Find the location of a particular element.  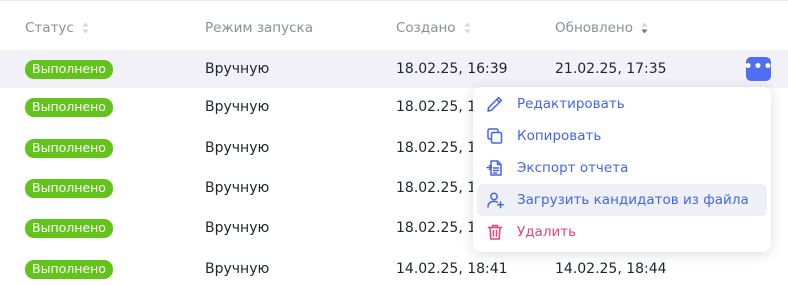

menu-item-label: Редактировать is located at coordinates (571, 104).